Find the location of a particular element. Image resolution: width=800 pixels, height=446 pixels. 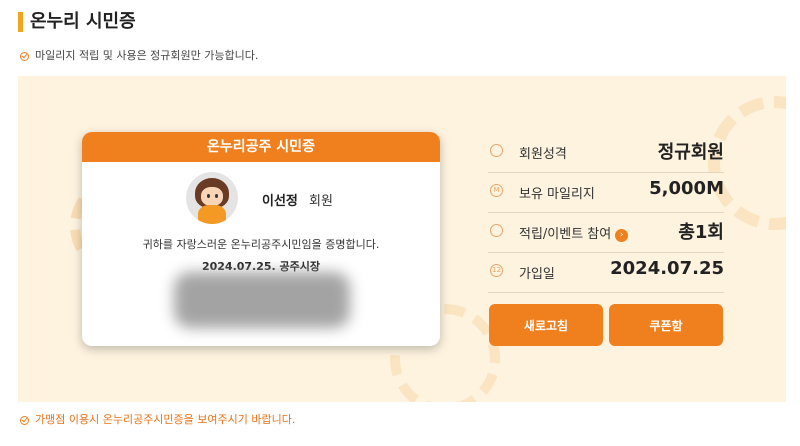

calendar-icon is located at coordinates (496, 230).